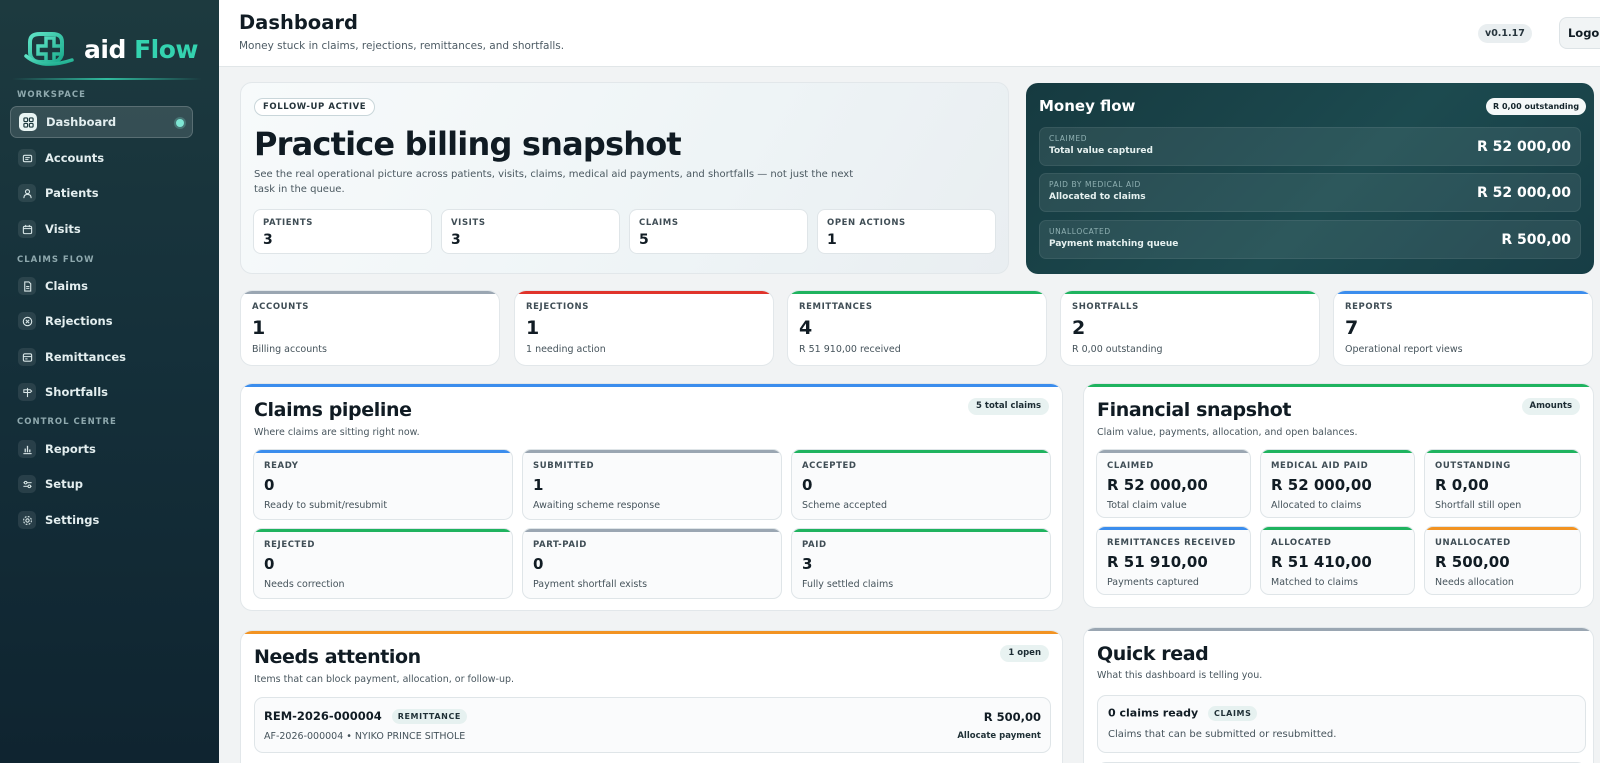  Describe the element at coordinates (101, 193) in the screenshot. I see `sidebar-item-patients: Patients` at that location.